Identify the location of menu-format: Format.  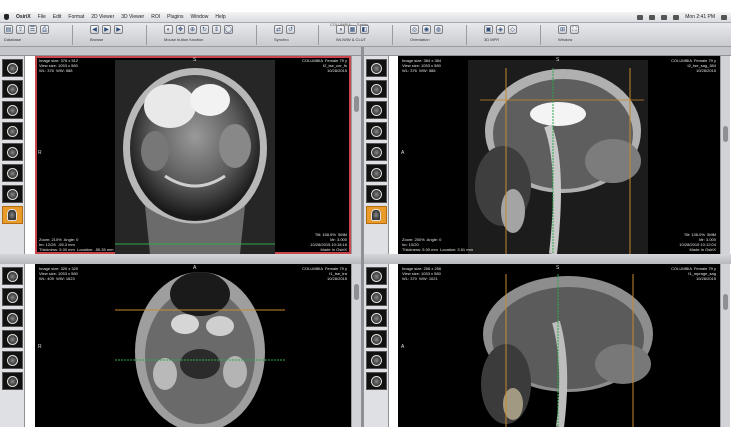
(76, 17).